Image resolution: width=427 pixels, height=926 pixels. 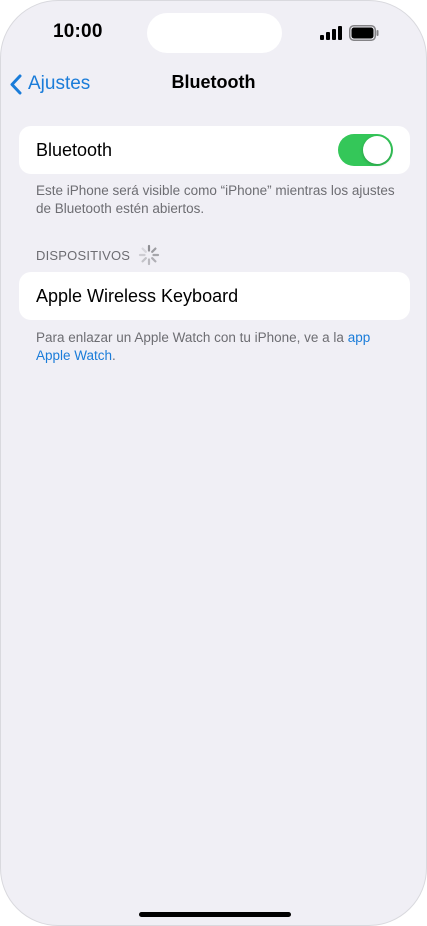 I want to click on toggle-knob, so click(x=377, y=150).